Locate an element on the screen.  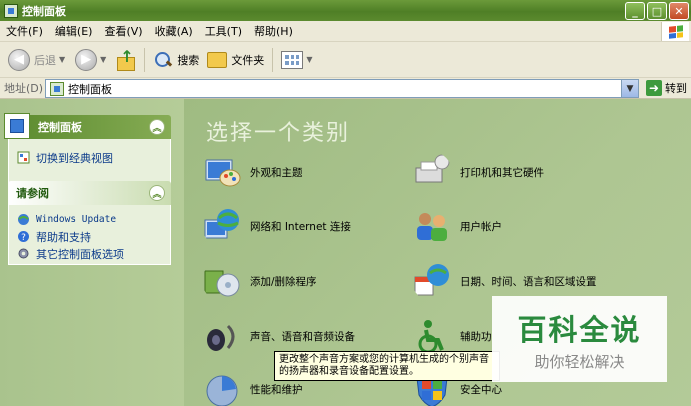
search-button: 搜索 is located at coordinates (176, 60).